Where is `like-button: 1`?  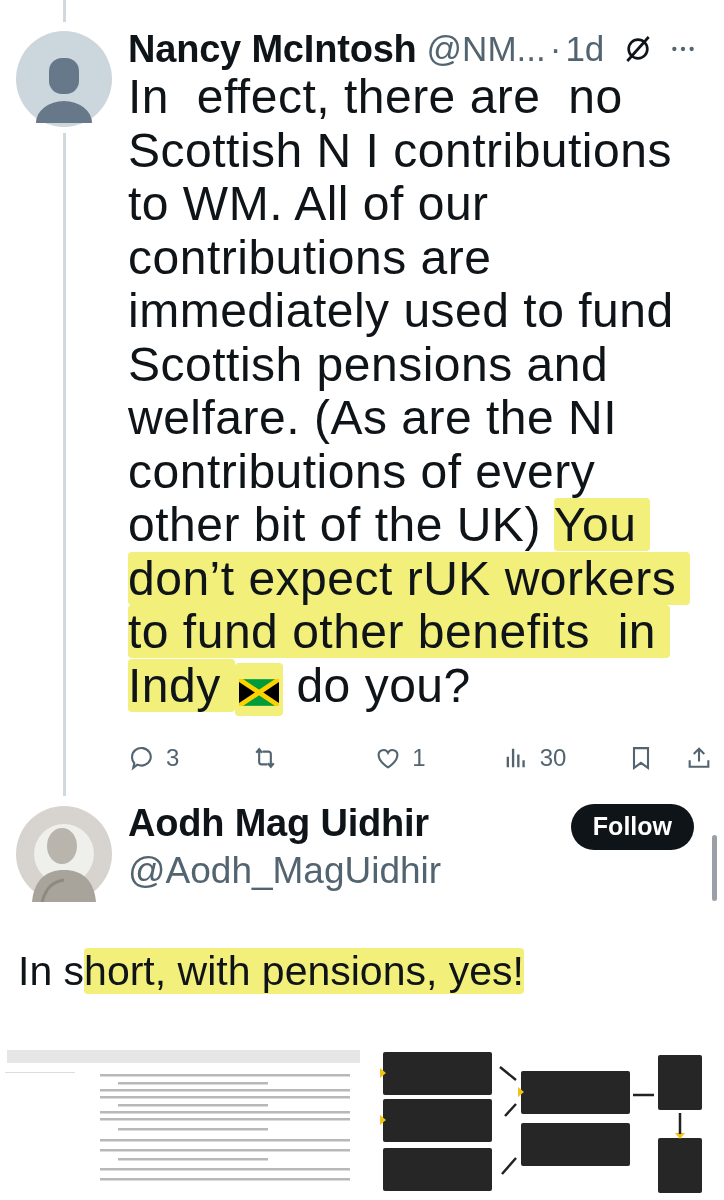
like-button: 1 is located at coordinates (400, 758).